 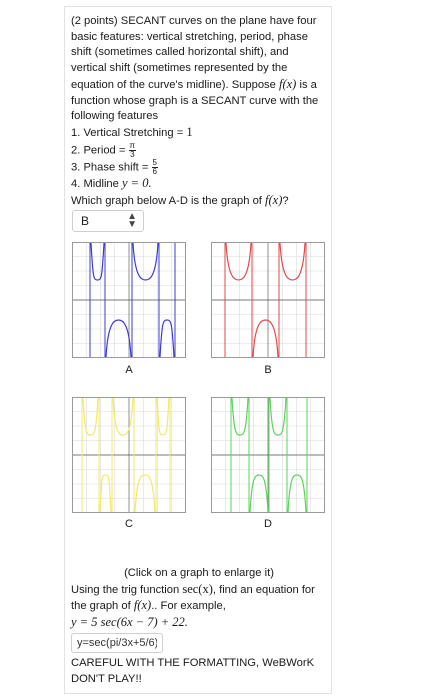 What do you see at coordinates (129, 622) in the screenshot?
I see `example-equation: y = 5 sec(6x − 7) + 22.` at bounding box center [129, 622].